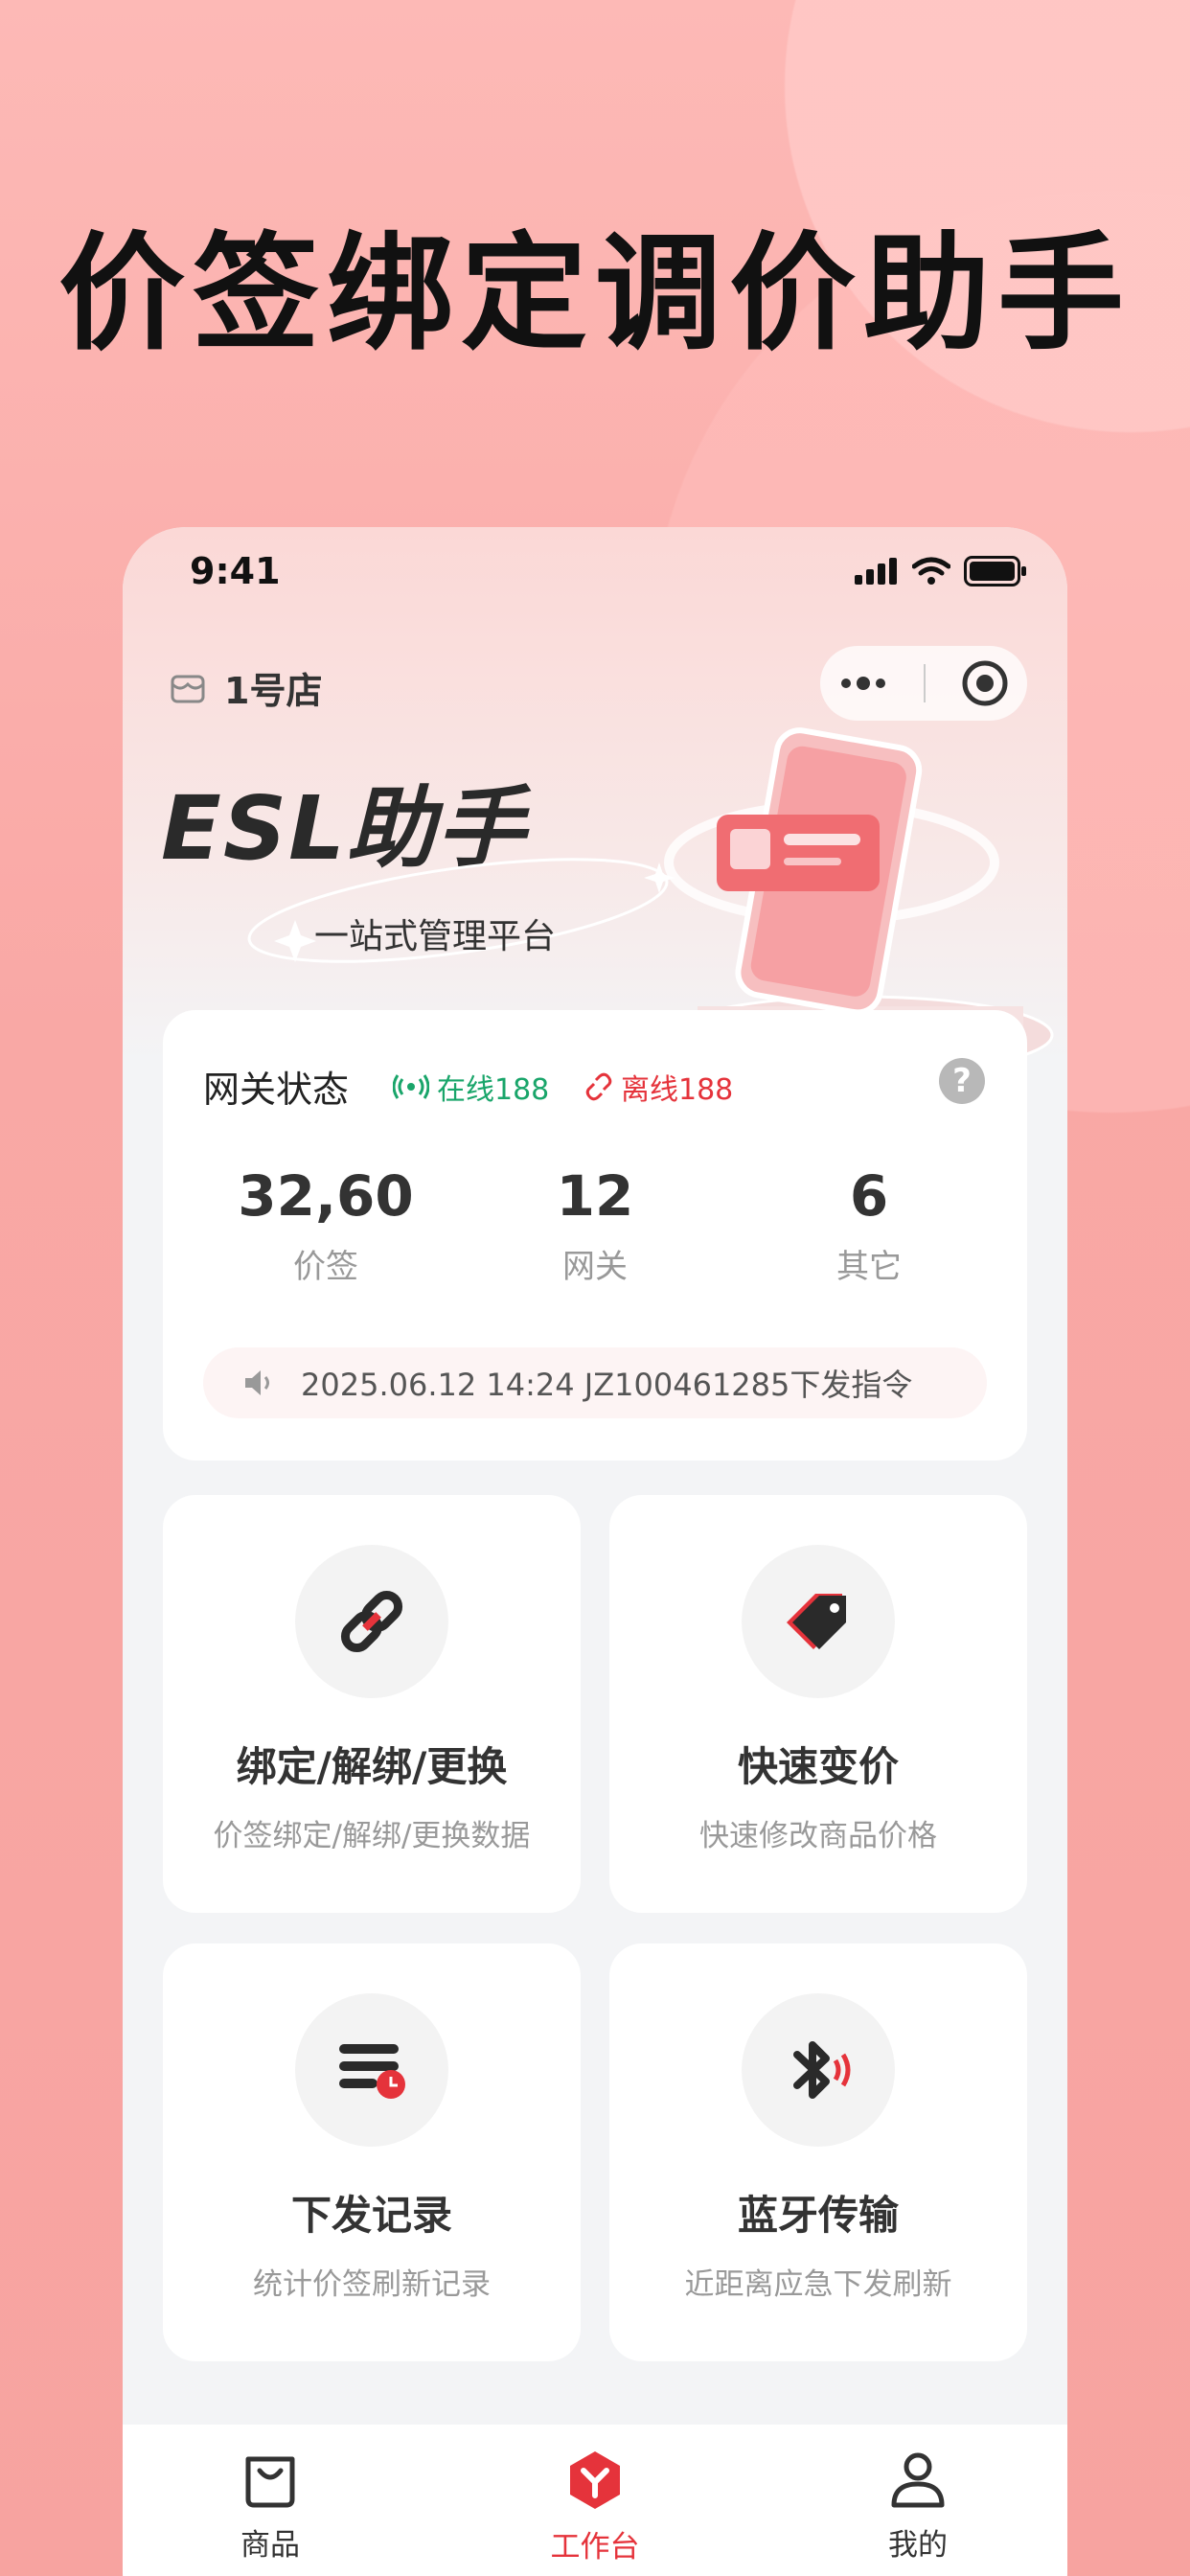 The image size is (1190, 2576). I want to click on tab-goods: 商品, so click(270, 2507).